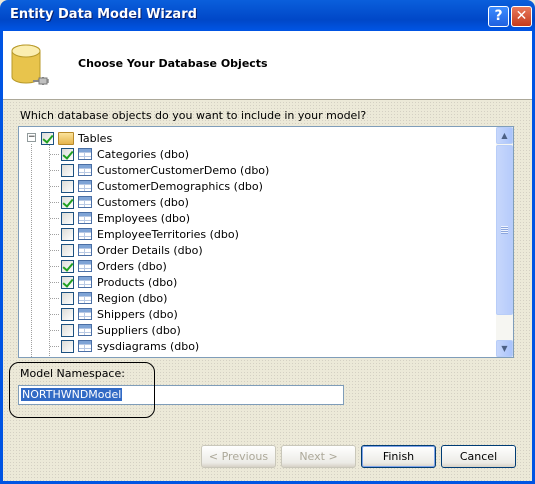 Image resolution: width=535 pixels, height=484 pixels. I want to click on help-button: ?, so click(498, 16).